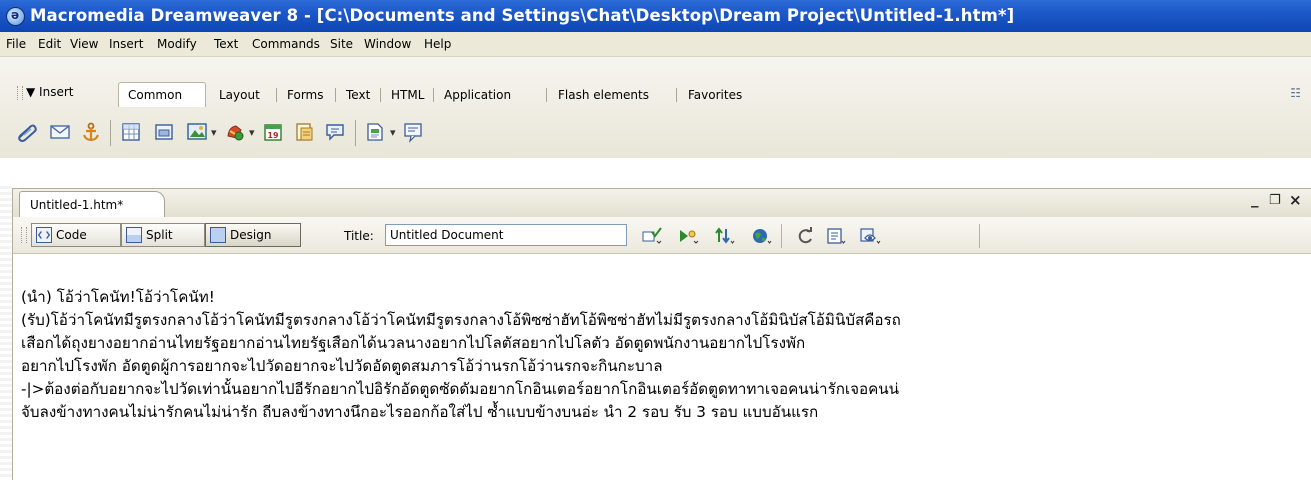 The image size is (1311, 480). What do you see at coordinates (15, 16) in the screenshot?
I see `dreamweaver-app-icon: ə` at bounding box center [15, 16].